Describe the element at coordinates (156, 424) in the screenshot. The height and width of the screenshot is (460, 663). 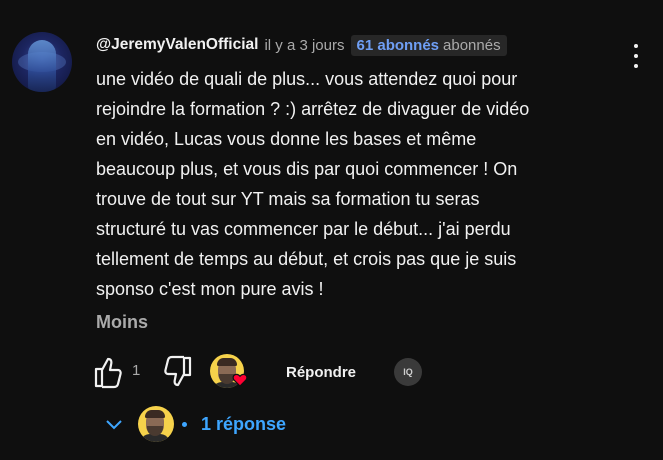
I see `creator-avatar` at that location.